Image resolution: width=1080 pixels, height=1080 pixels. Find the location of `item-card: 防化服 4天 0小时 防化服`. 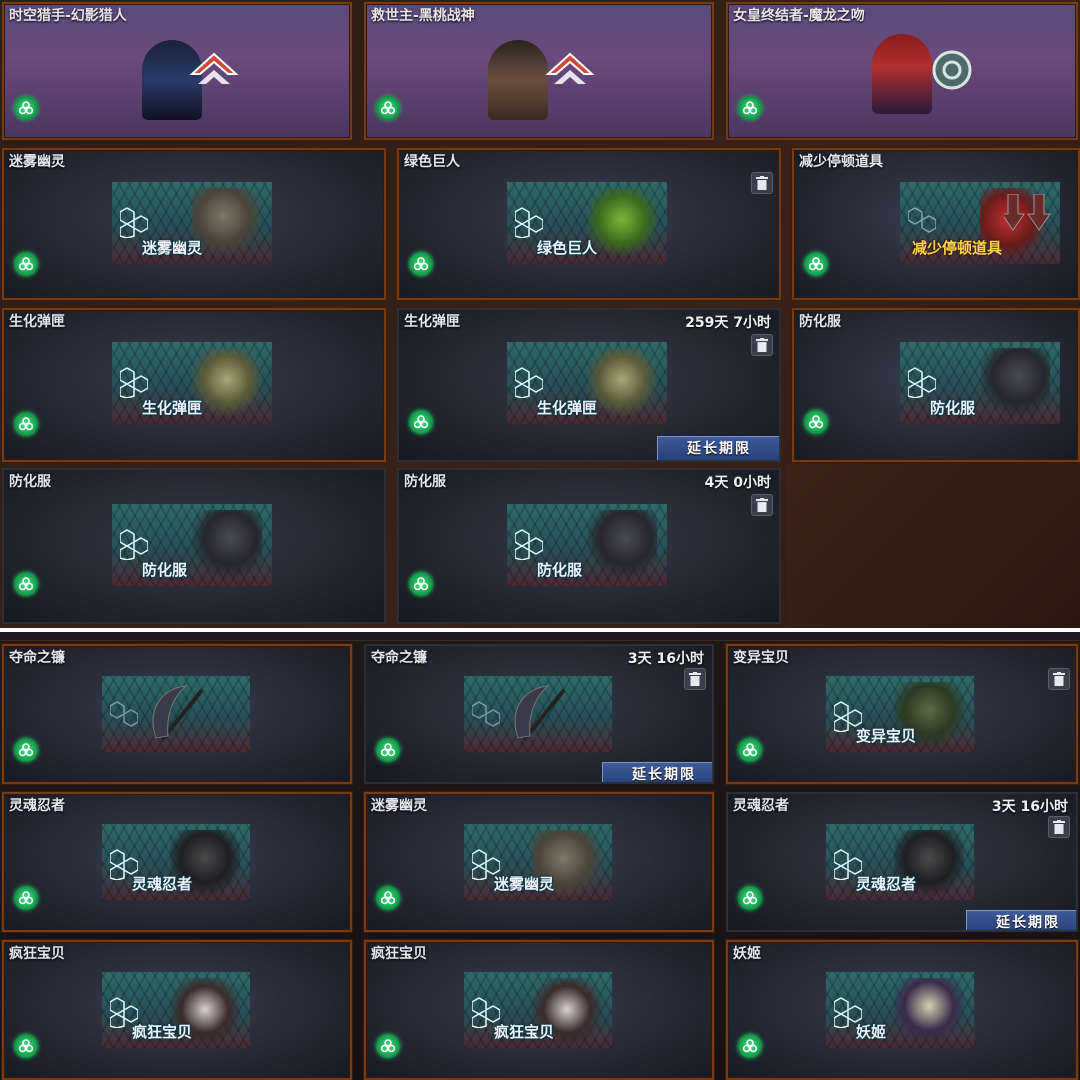

item-card: 防化服 4天 0小时 防化服 is located at coordinates (589, 546).